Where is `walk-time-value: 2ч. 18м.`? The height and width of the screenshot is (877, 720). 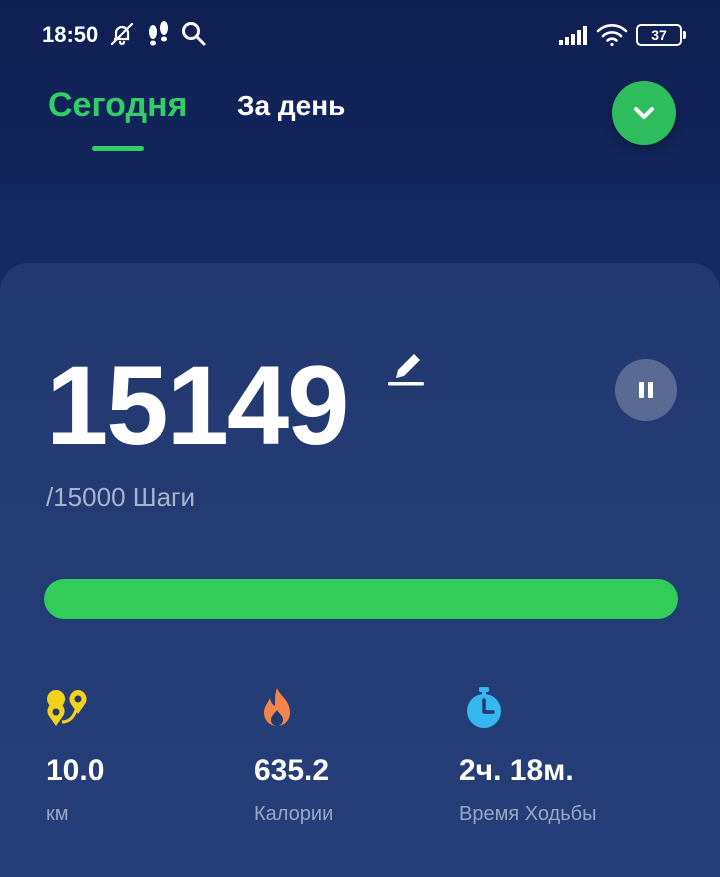
walk-time-value: 2ч. 18м. is located at coordinates (516, 770).